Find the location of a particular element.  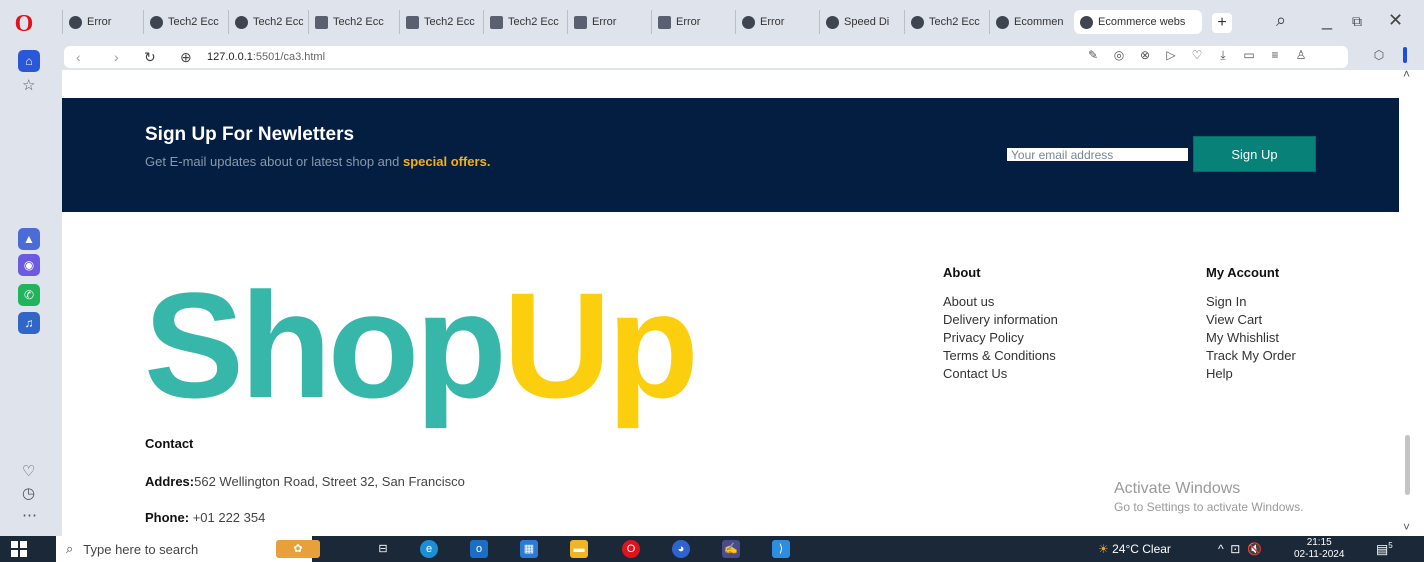

opera-logo-icon: O is located at coordinates (24, 24).